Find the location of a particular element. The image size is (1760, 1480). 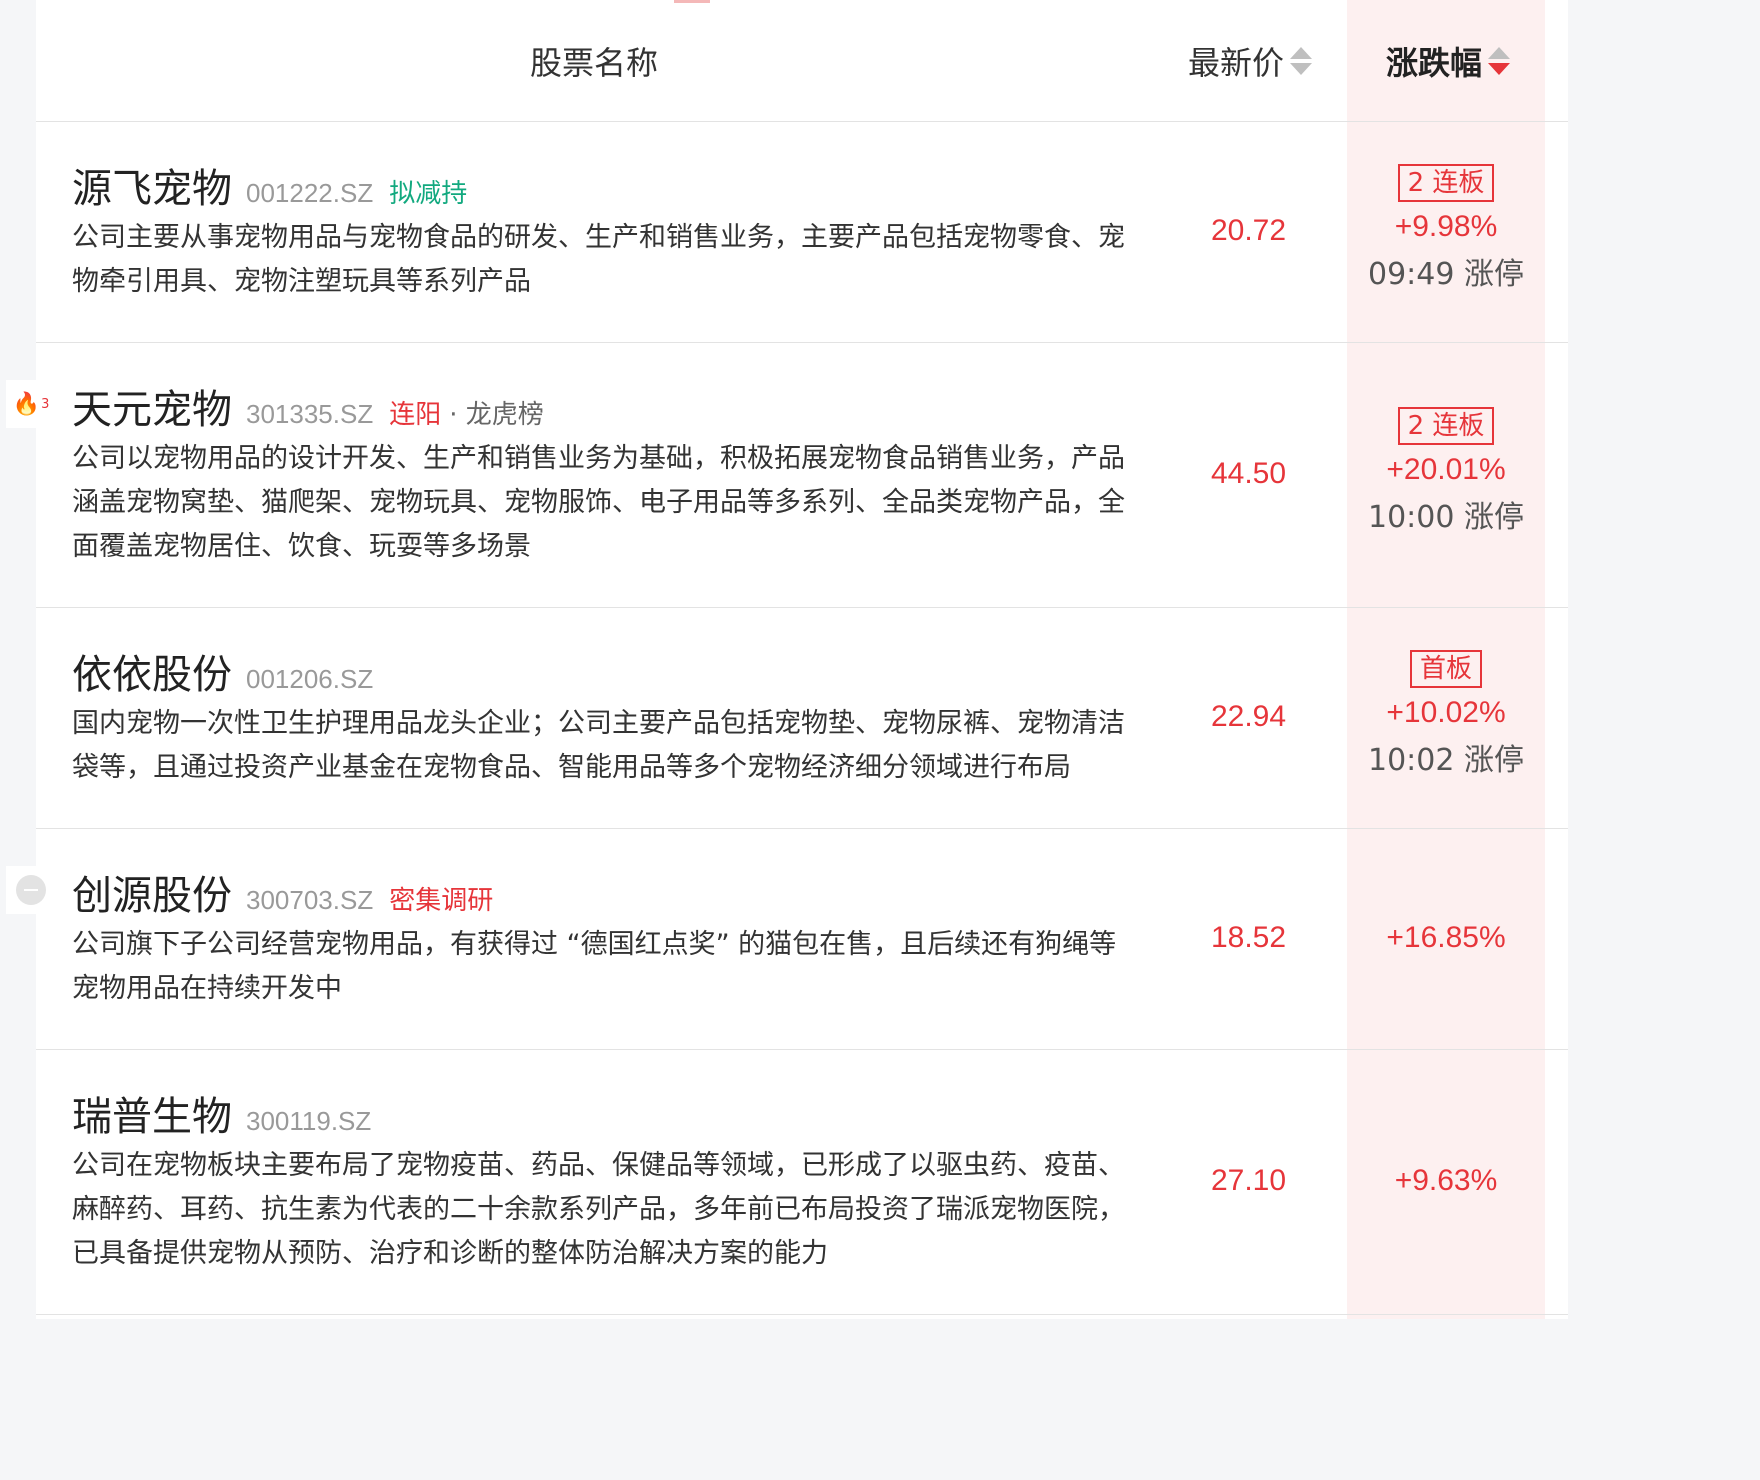

stock-code: 301335.SZ is located at coordinates (310, 414).